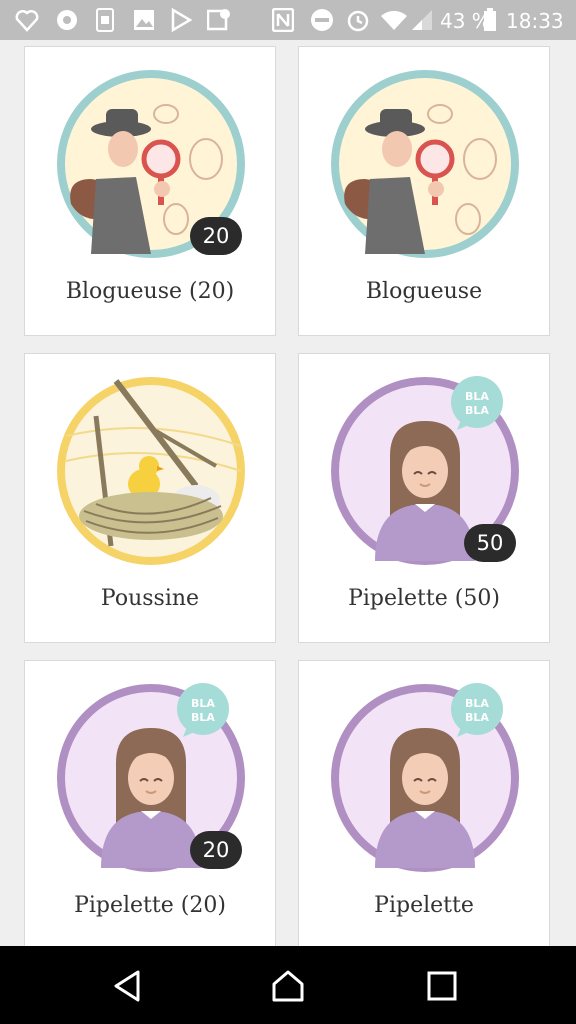 This screenshot has height=1024, width=576. I want to click on badge-label: Pipelette (20), so click(150, 905).